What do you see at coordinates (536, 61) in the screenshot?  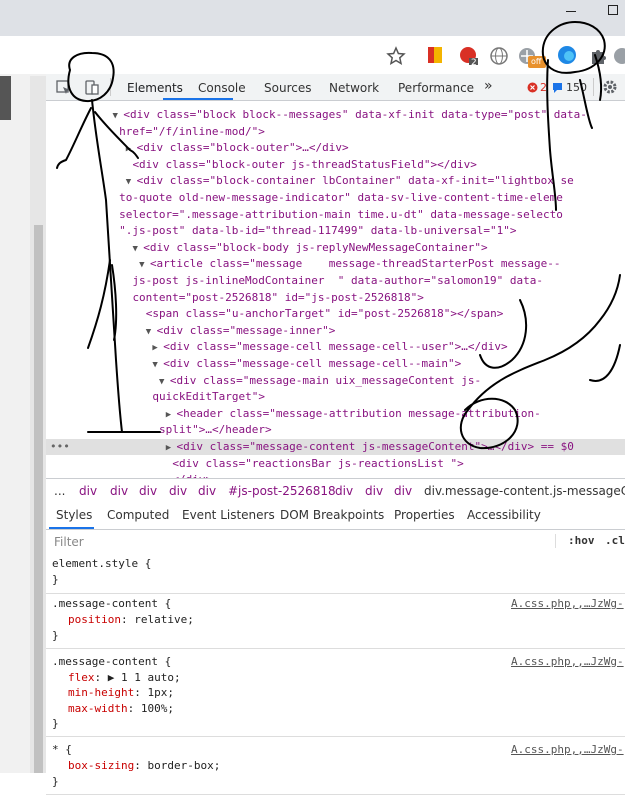 I see `off-badge-label: off` at bounding box center [536, 61].